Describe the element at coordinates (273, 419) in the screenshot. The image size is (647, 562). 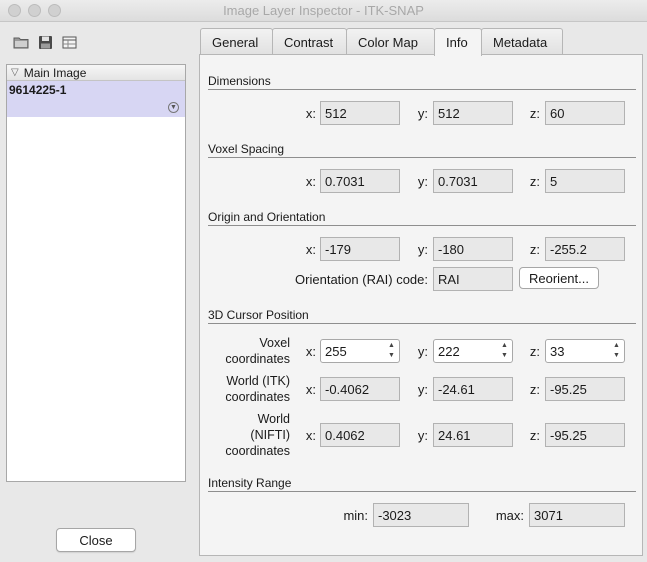
I see `label-line: World` at that location.